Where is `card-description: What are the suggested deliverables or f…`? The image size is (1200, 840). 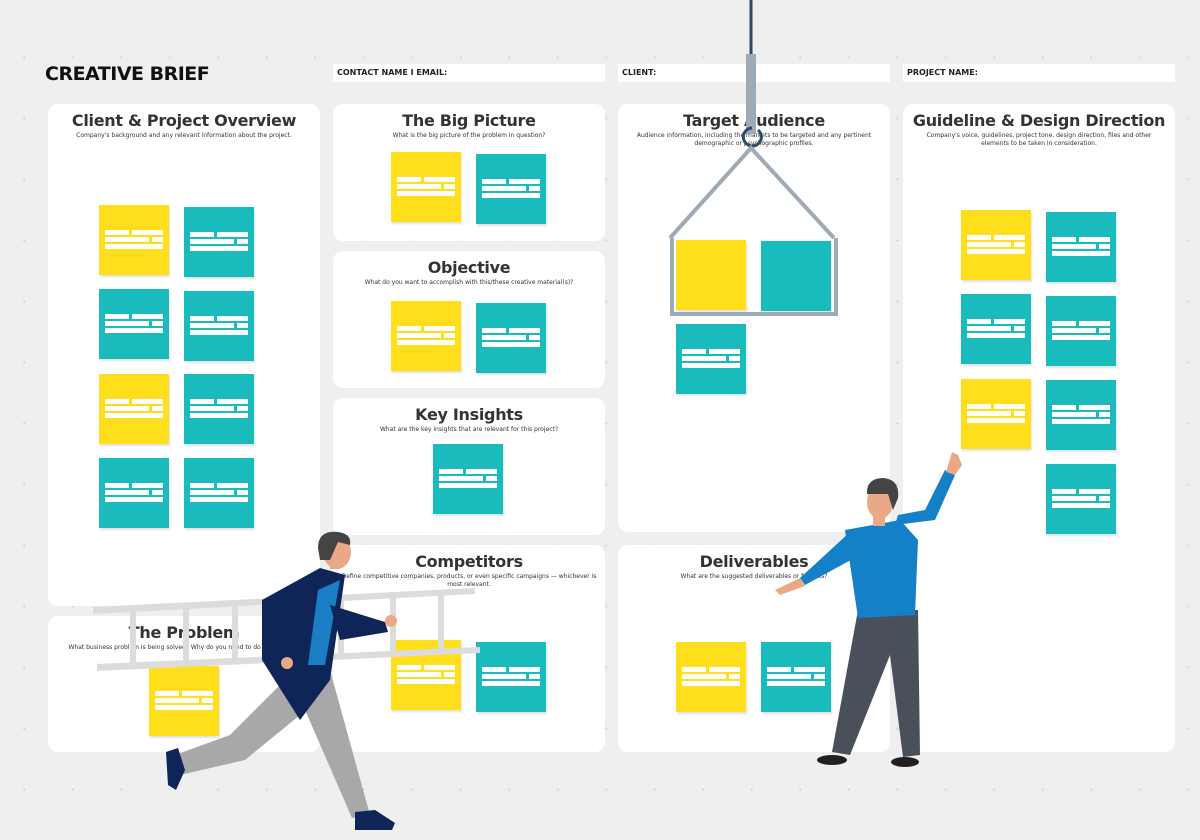
card-description: What are the suggested deliverables or f… is located at coordinates (754, 576).